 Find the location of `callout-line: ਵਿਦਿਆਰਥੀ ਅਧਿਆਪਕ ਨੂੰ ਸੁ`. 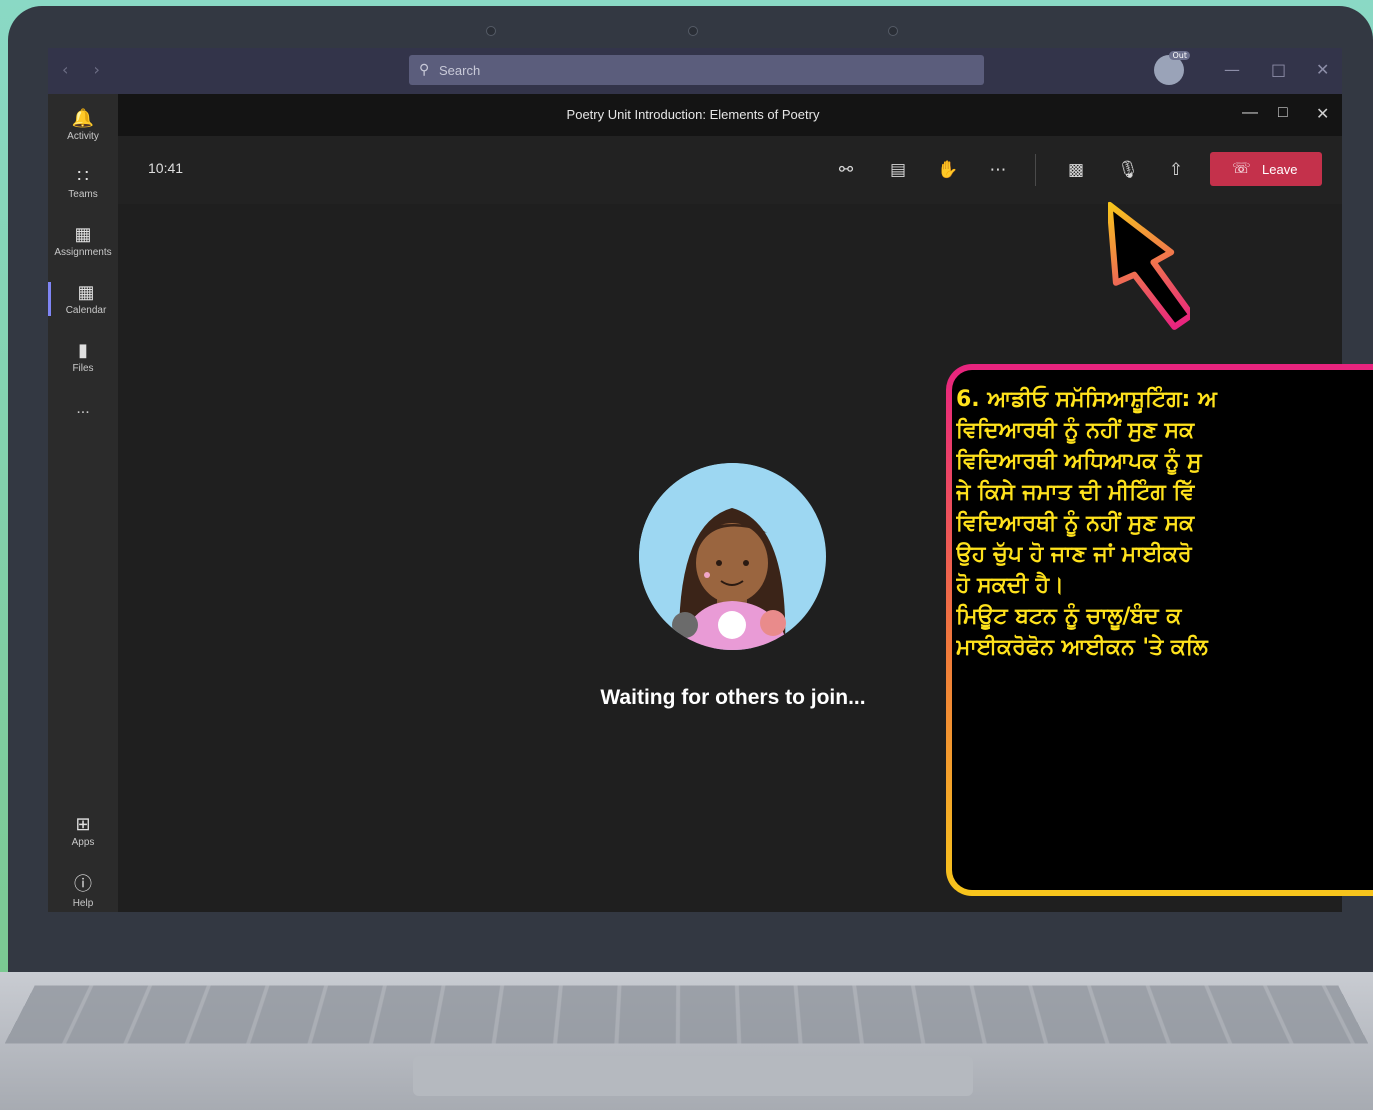

callout-line: ਵਿਦਿਆਰਥੀ ਅਧਿਆਪਕ ਨੂੰ ਸੁ is located at coordinates (1079, 461).